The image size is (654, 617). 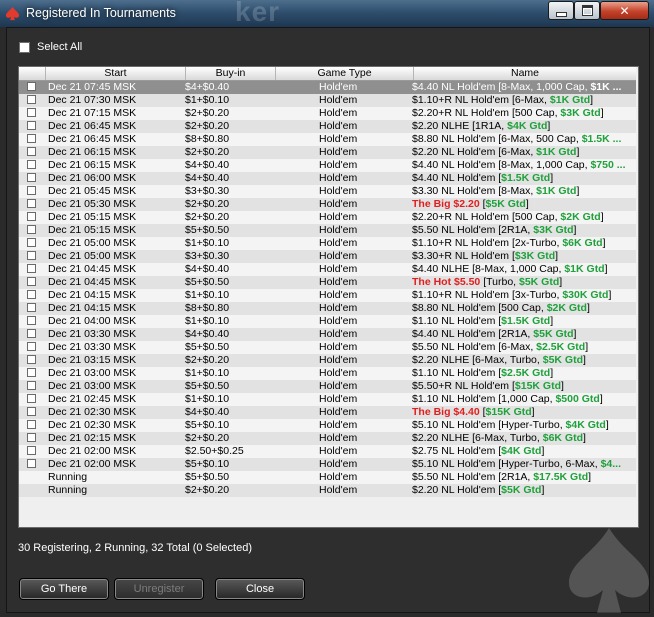 What do you see at coordinates (68, 490) in the screenshot?
I see `row-start-time: Running` at bounding box center [68, 490].